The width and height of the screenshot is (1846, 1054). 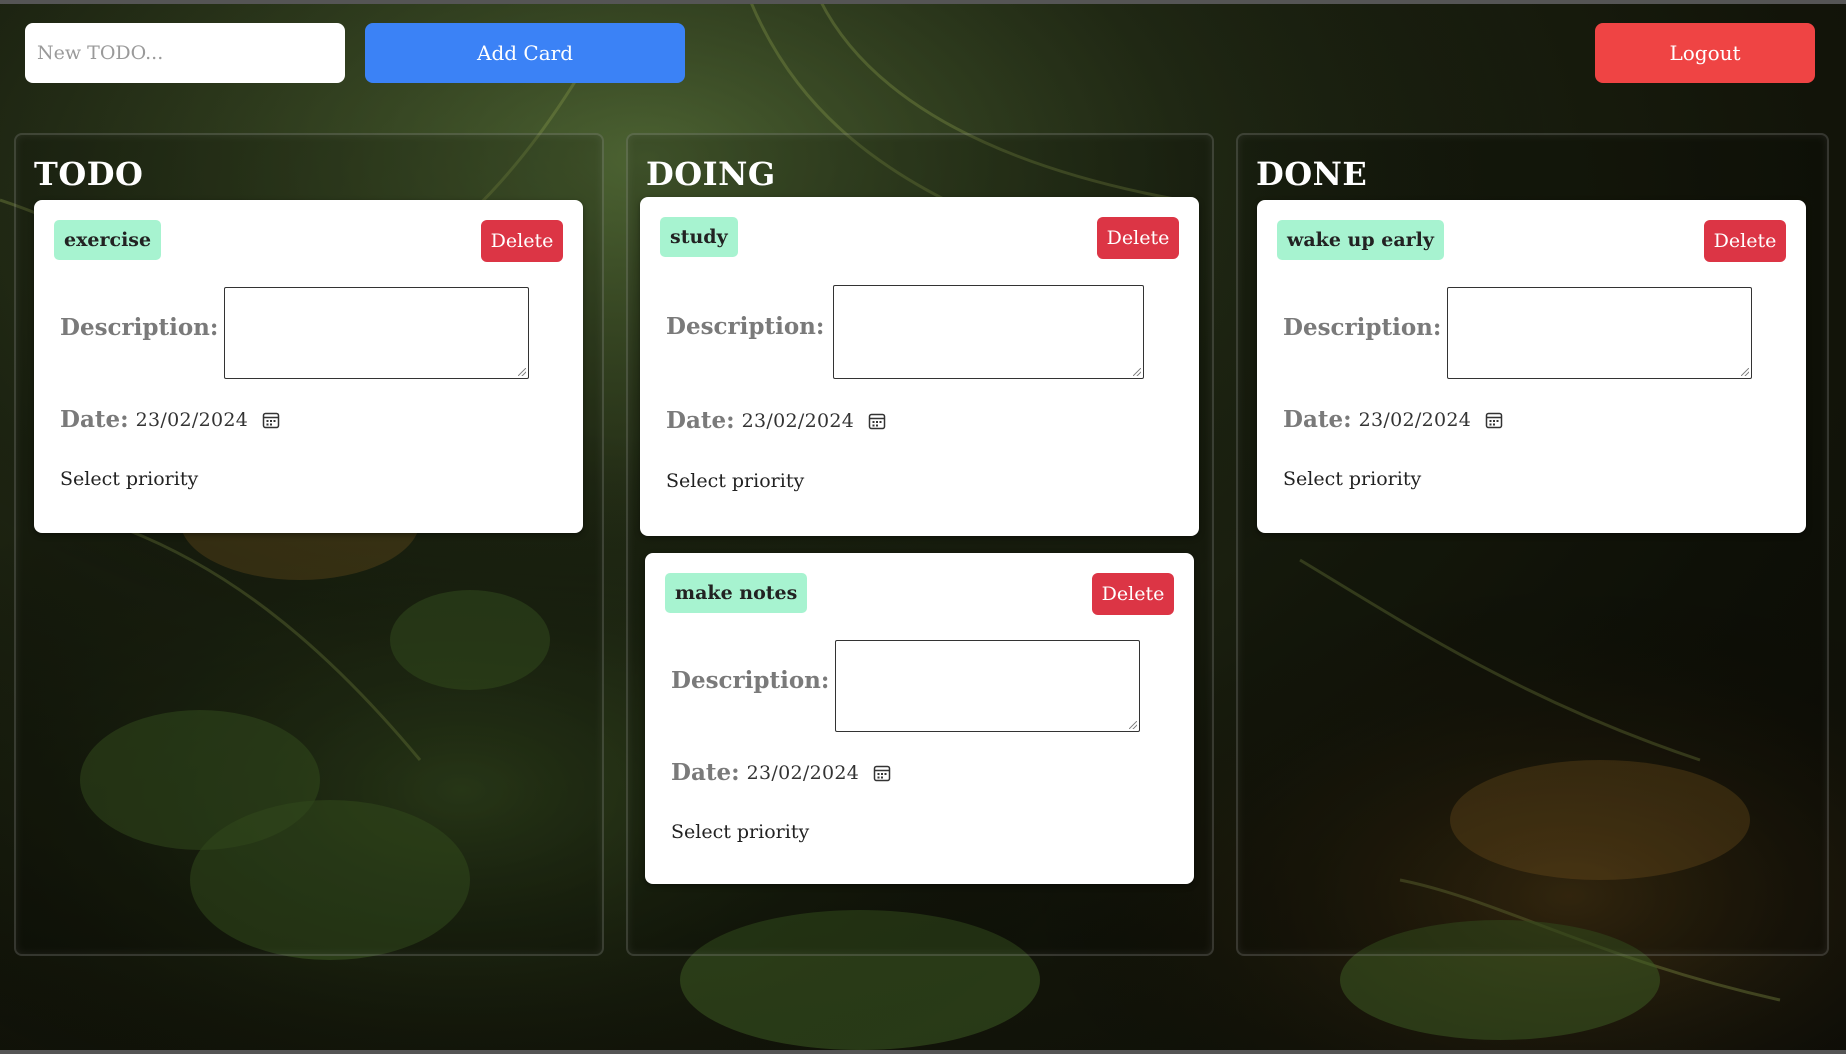 I want to click on new-todo-input, so click(x=185, y=53).